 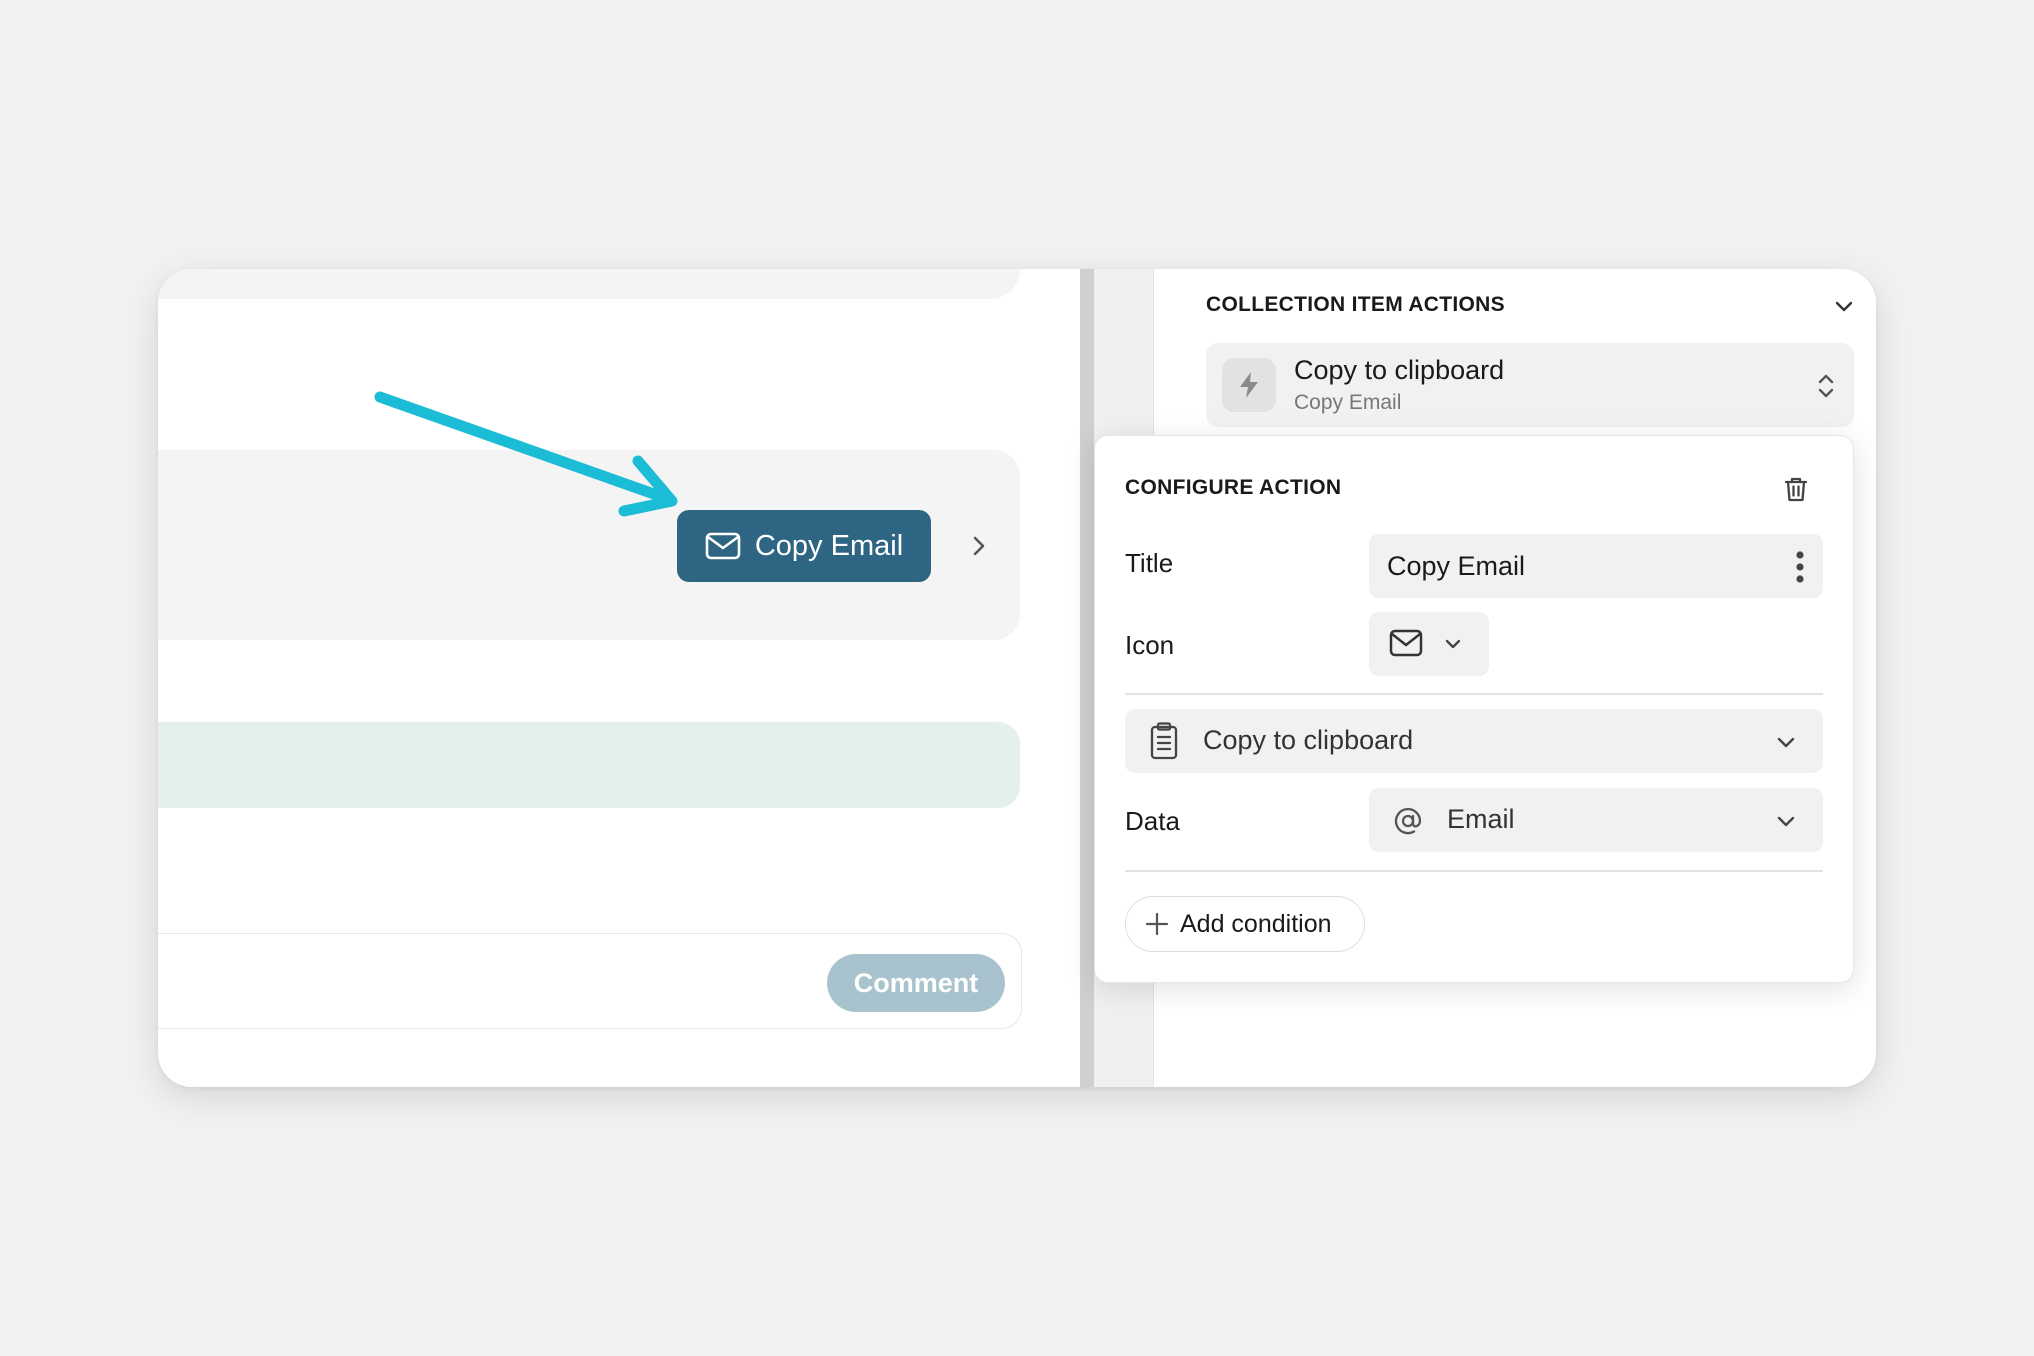 I want to click on copy-email-button: Copy Email, so click(x=804, y=546).